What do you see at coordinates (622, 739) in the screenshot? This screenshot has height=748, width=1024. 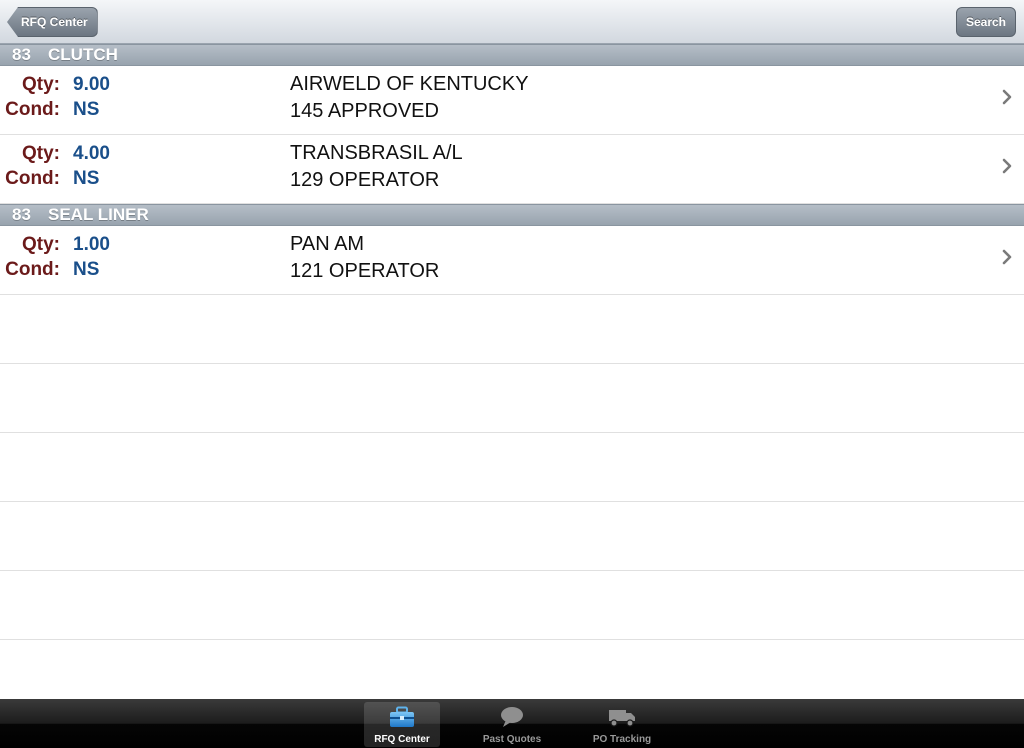 I see `tab-label: PO Tracking` at bounding box center [622, 739].